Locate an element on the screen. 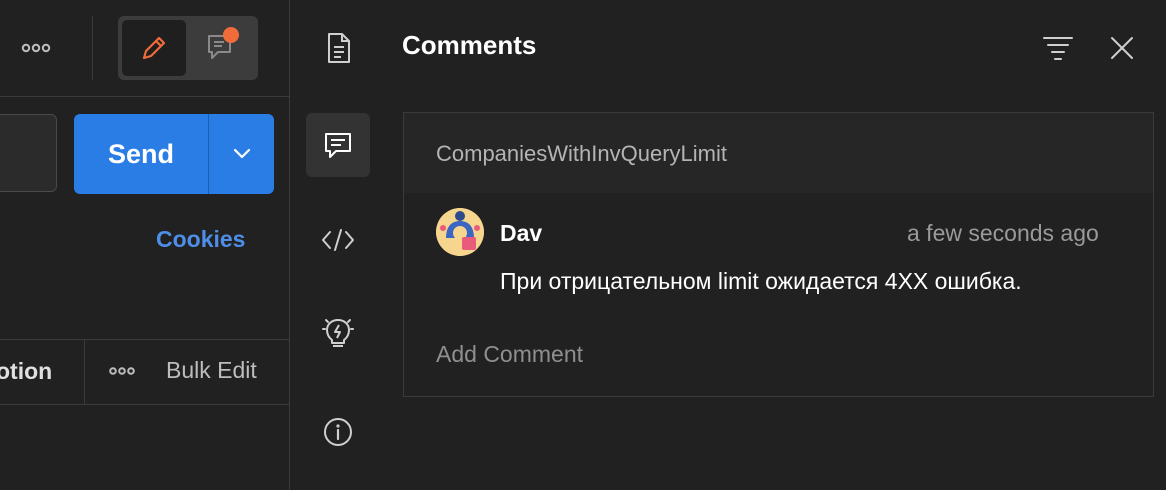  lightbulb-icon is located at coordinates (338, 333).